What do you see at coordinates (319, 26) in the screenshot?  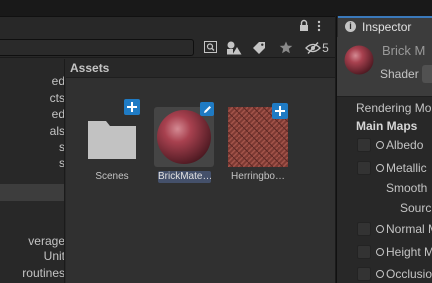 I see `kebab-menu-icon` at bounding box center [319, 26].